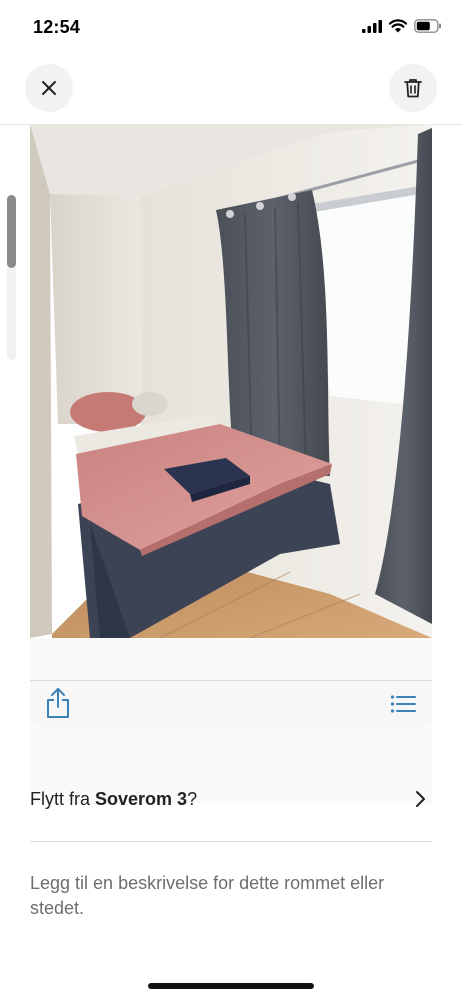 The width and height of the screenshot is (462, 1000). Describe the element at coordinates (398, 26) in the screenshot. I see `wifi-icon` at that location.